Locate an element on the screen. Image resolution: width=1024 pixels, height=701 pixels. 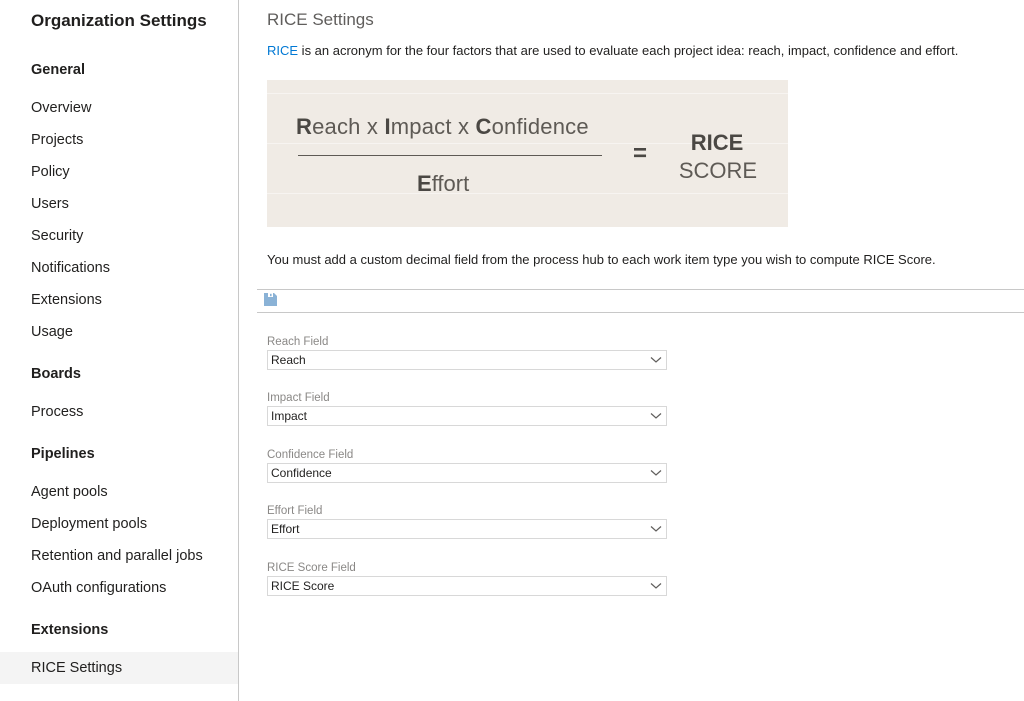
reach-field-label: Reach Field is located at coordinates (298, 342).